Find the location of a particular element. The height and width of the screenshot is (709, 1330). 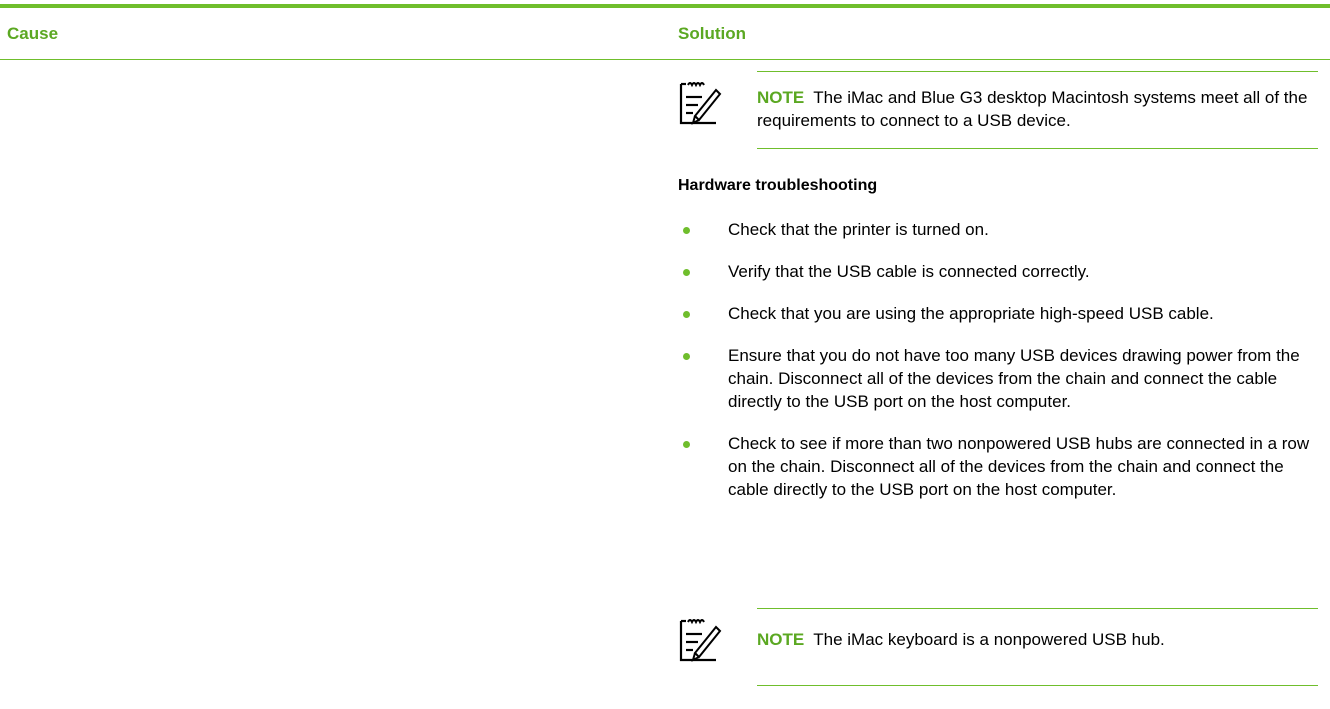

column-header-cause: Cause is located at coordinates (33, 33).